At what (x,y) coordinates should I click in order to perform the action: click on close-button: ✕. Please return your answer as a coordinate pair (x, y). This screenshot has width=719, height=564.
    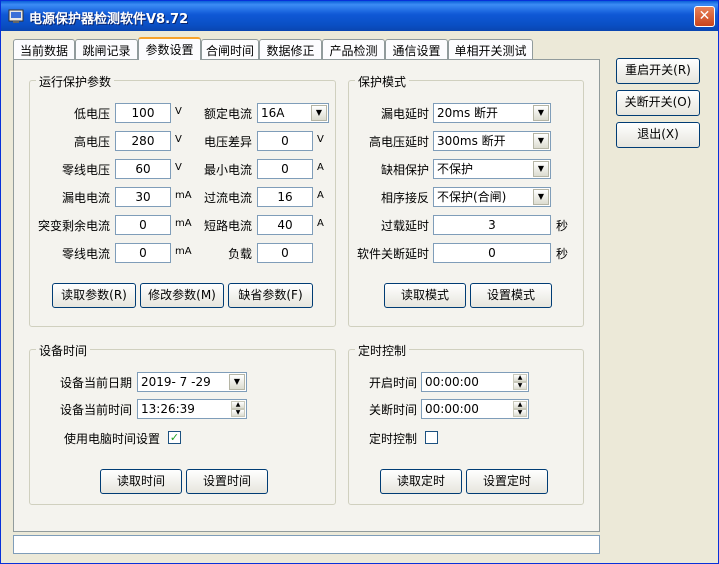
    Looking at the image, I should click on (704, 16).